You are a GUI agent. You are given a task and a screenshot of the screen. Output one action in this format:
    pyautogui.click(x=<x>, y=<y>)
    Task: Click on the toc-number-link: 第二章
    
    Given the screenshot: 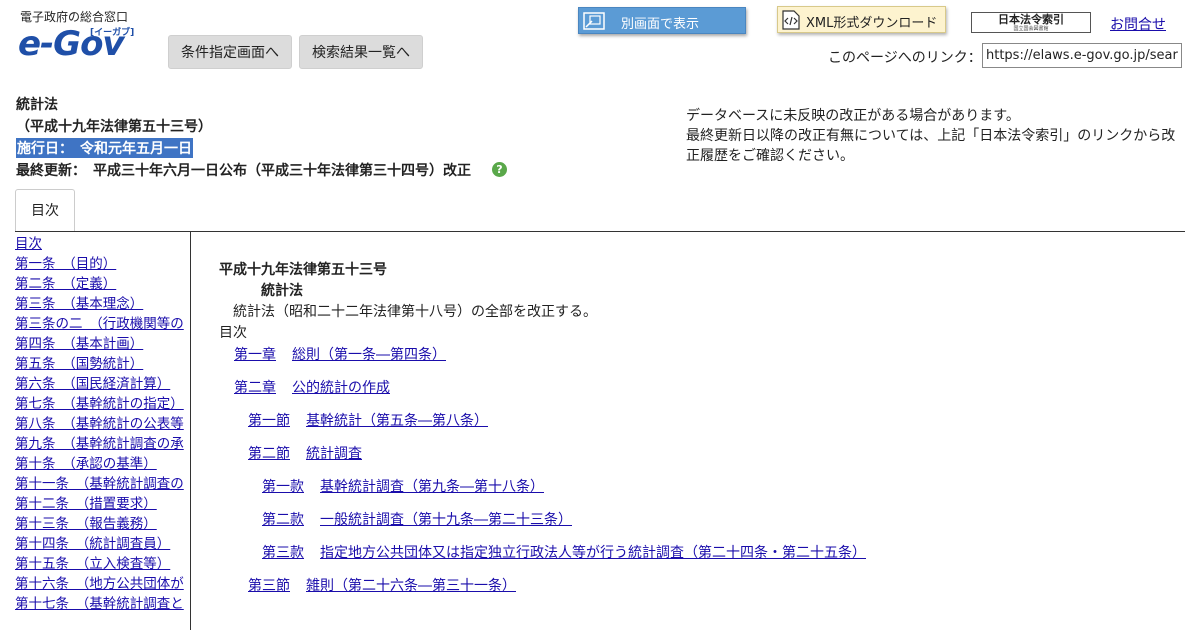 What is the action you would take?
    pyautogui.click(x=255, y=388)
    